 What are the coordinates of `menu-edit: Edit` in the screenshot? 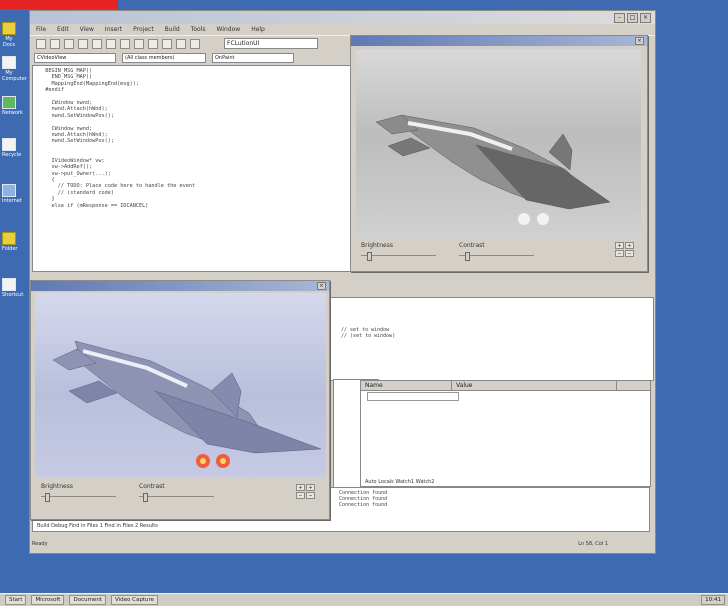 It's located at (63, 29).